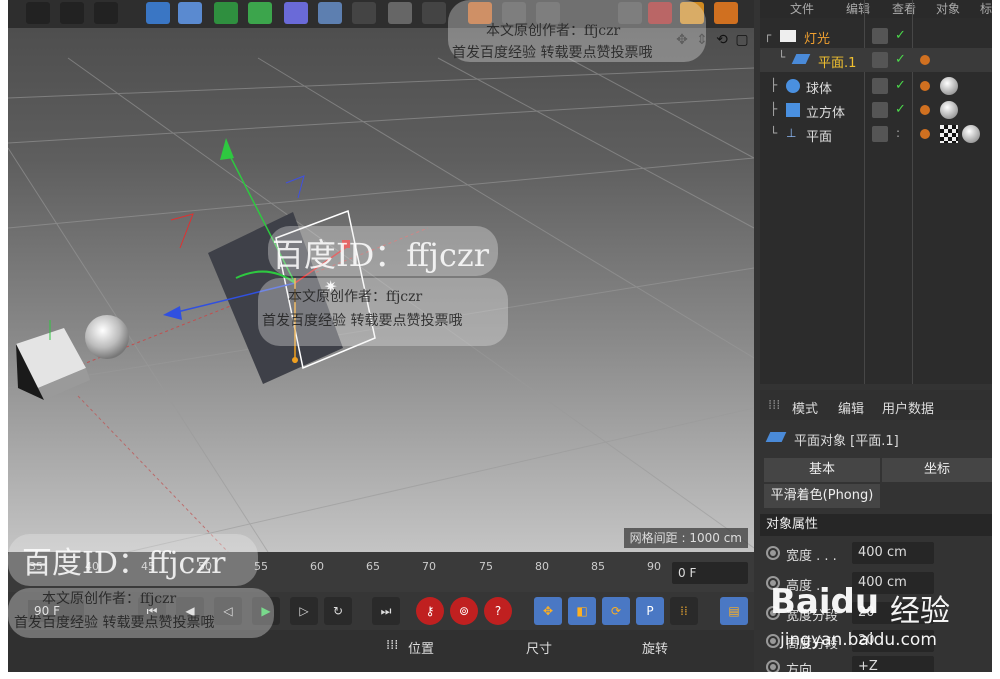 This screenshot has width=1000, height=679. What do you see at coordinates (776, 437) in the screenshot?
I see `plane-object-icon` at bounding box center [776, 437].